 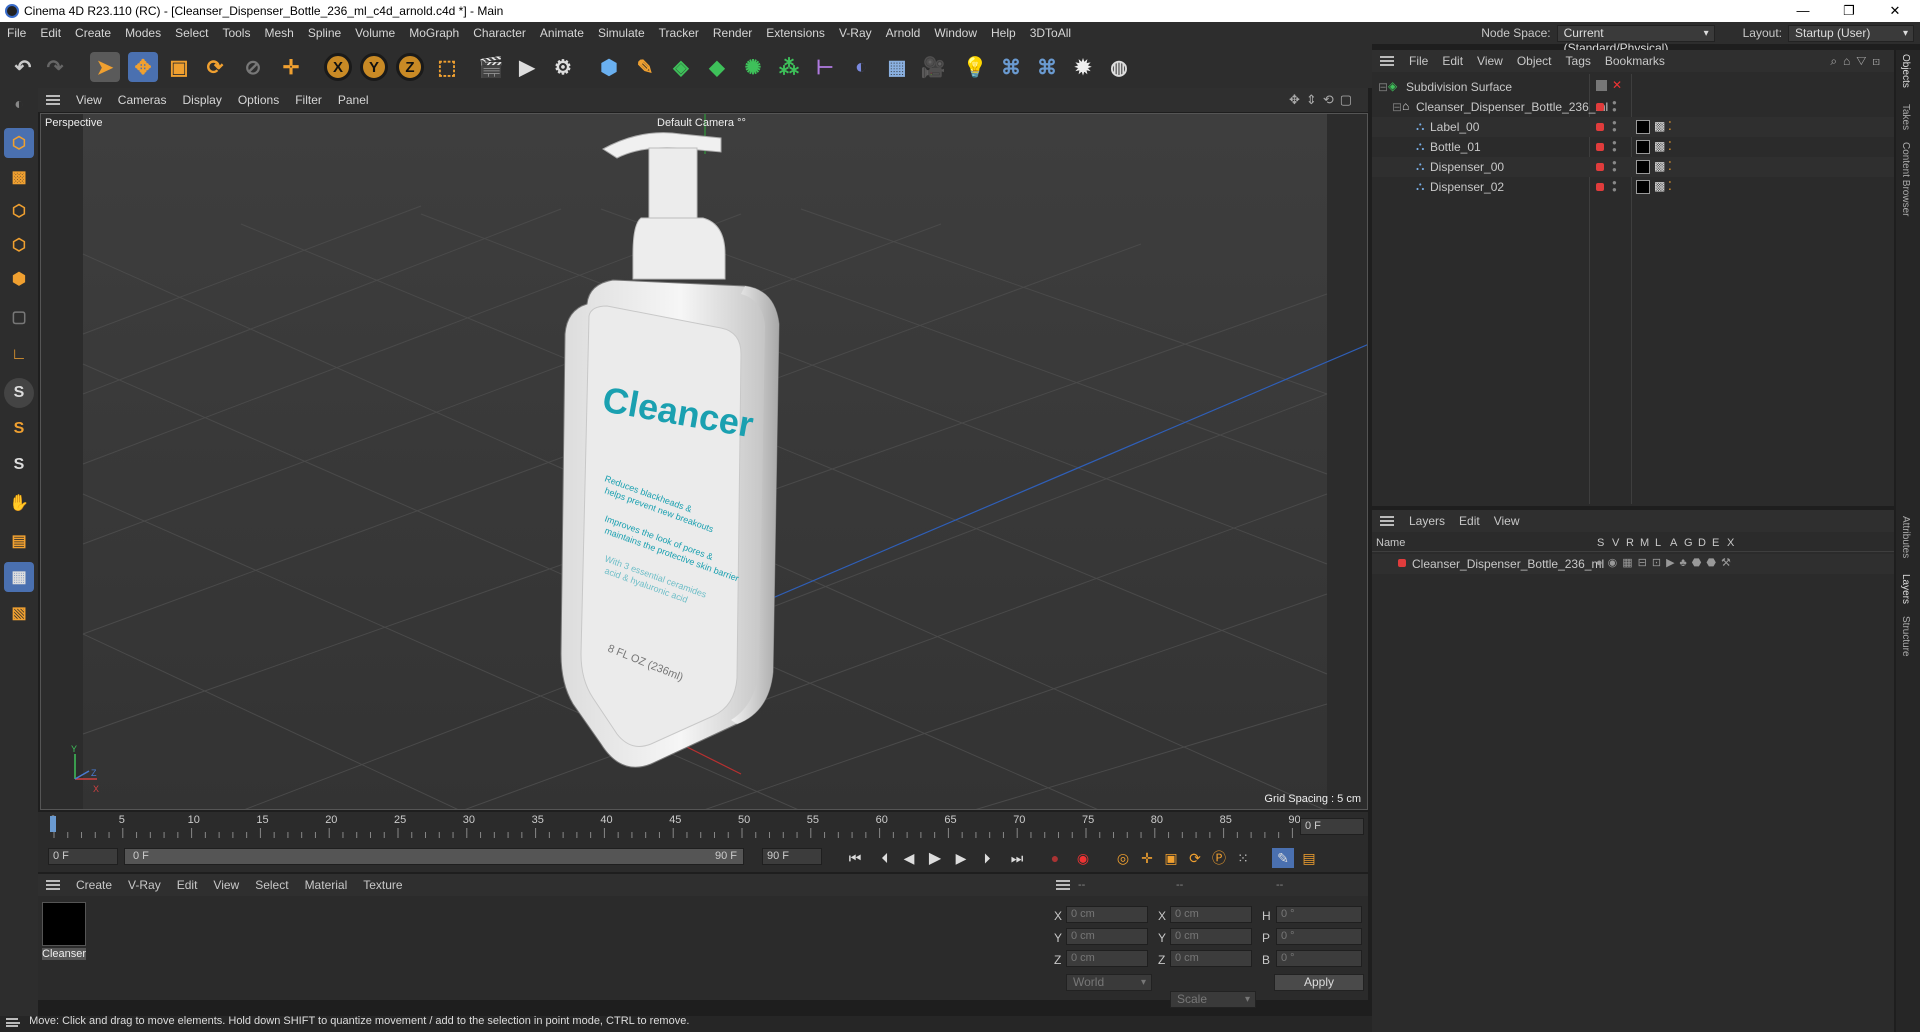 I want to click on gear-icon: ✹, so click(x=1083, y=67).